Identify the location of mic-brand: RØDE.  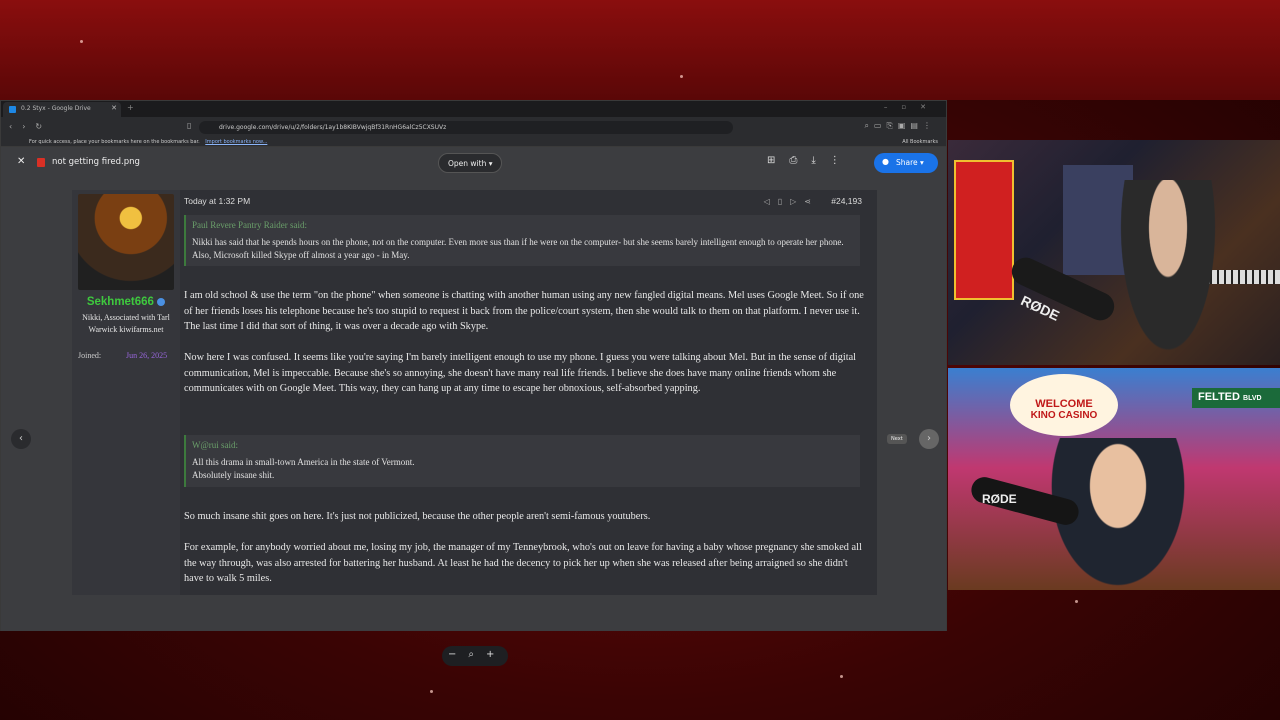
(999, 499).